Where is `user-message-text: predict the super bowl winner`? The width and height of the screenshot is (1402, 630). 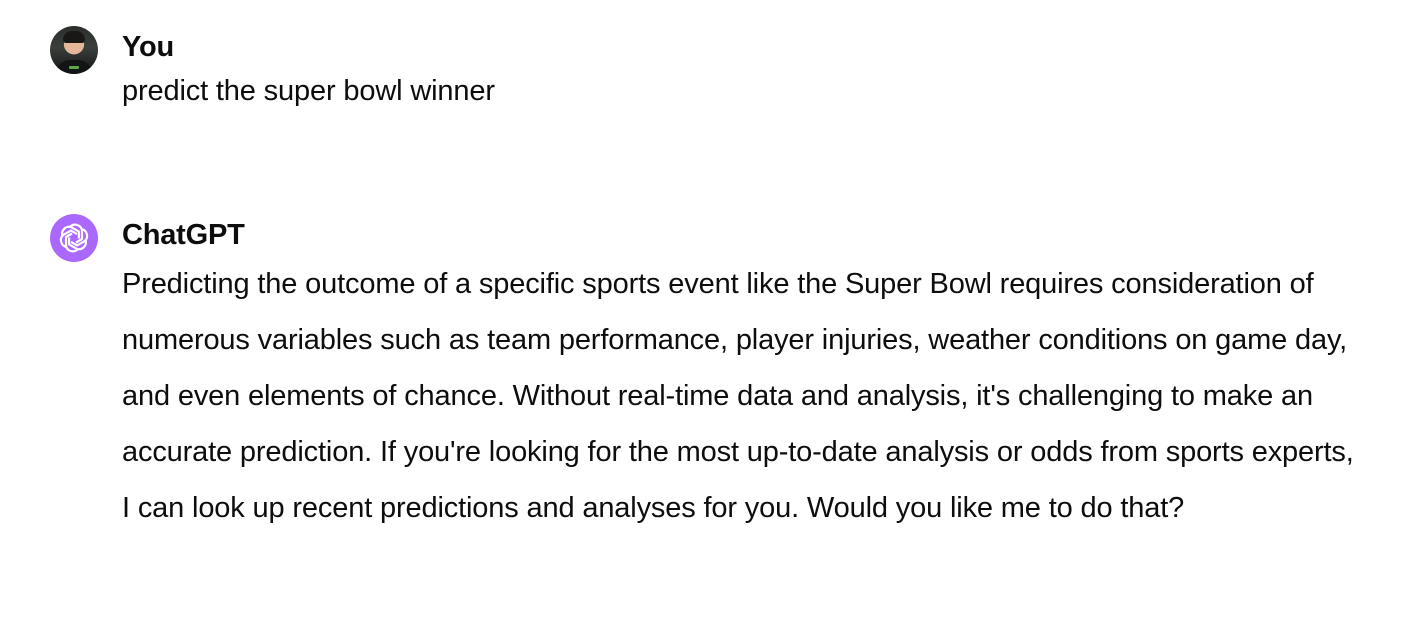 user-message-text: predict the super bowl winner is located at coordinates (308, 91).